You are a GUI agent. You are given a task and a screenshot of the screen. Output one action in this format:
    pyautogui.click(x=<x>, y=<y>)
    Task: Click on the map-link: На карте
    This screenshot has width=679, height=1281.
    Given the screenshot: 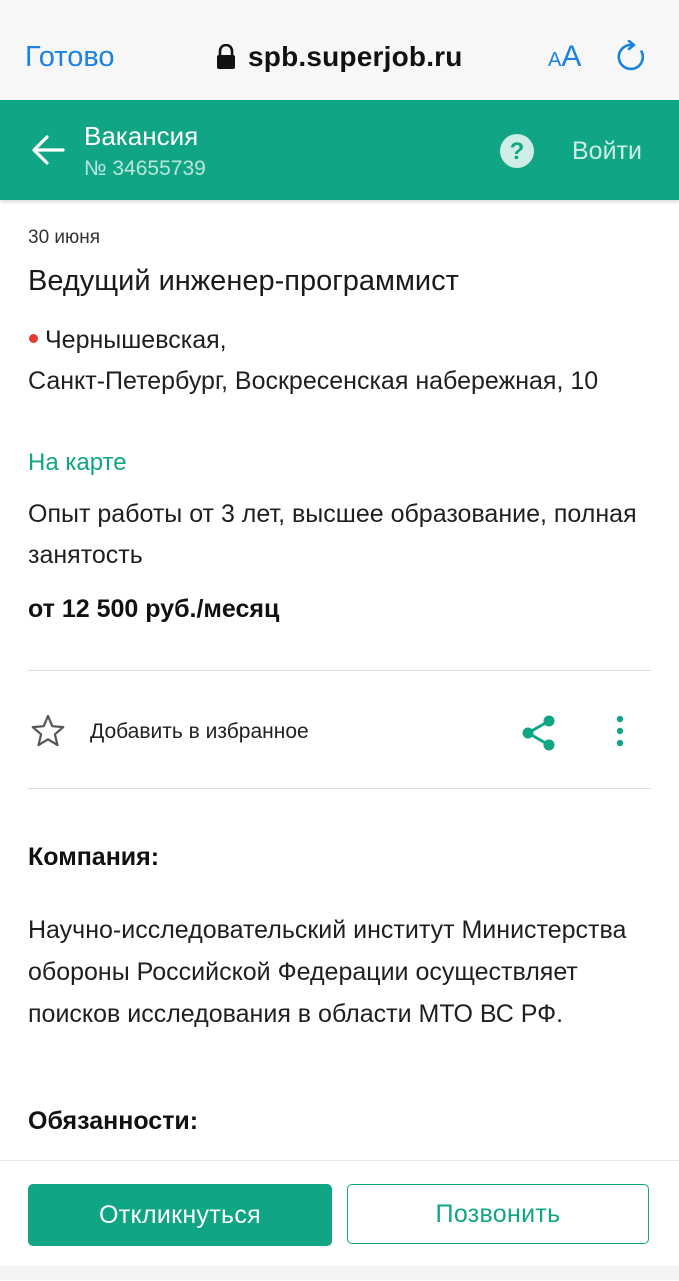 What is the action you would take?
    pyautogui.click(x=77, y=463)
    